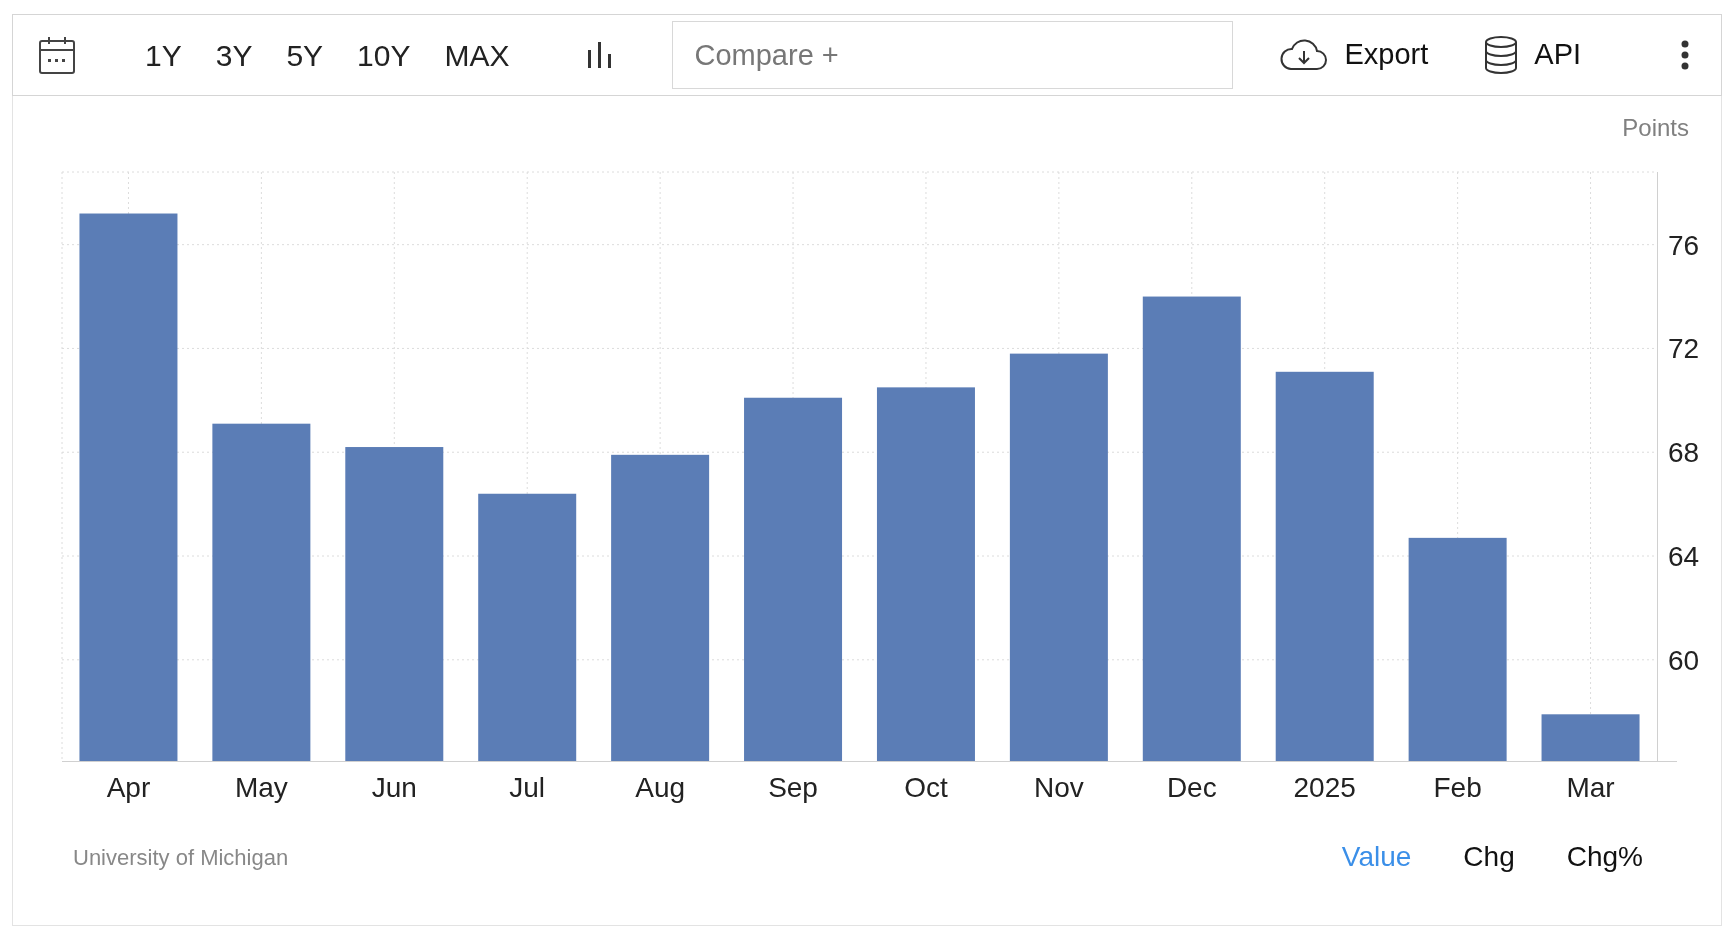  Describe the element at coordinates (660, 787) in the screenshot. I see `x-axis-label: Aug` at that location.